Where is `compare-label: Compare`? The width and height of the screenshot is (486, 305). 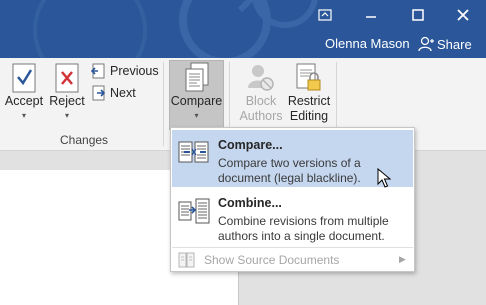
compare-label: Compare is located at coordinates (196, 101).